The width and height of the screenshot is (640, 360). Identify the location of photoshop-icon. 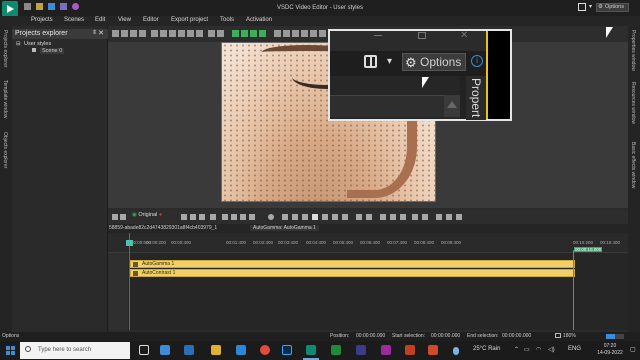
(287, 350).